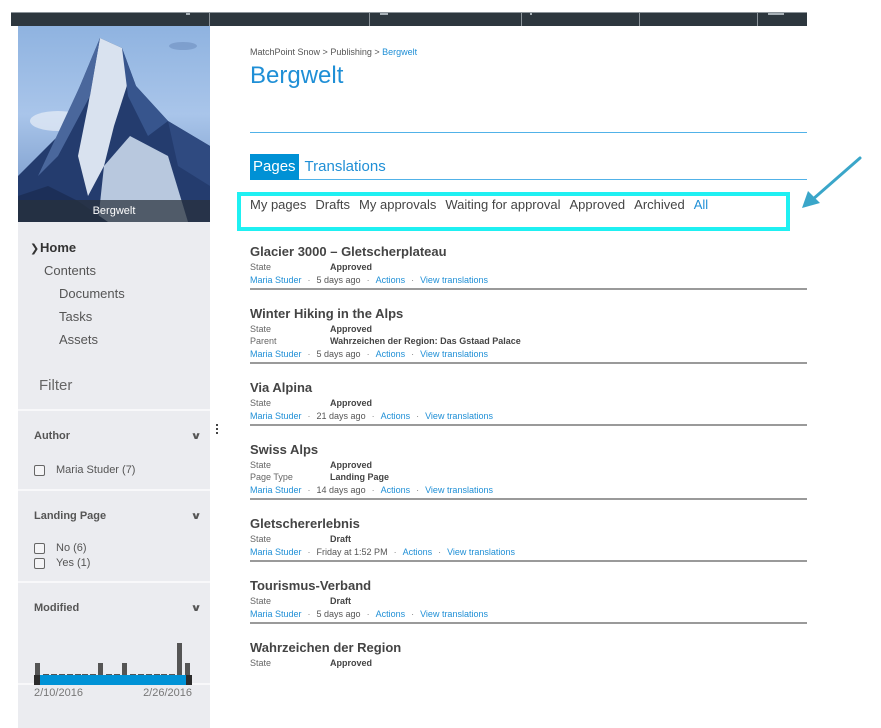  I want to click on facet-author-header: Author ∨, so click(122, 431).